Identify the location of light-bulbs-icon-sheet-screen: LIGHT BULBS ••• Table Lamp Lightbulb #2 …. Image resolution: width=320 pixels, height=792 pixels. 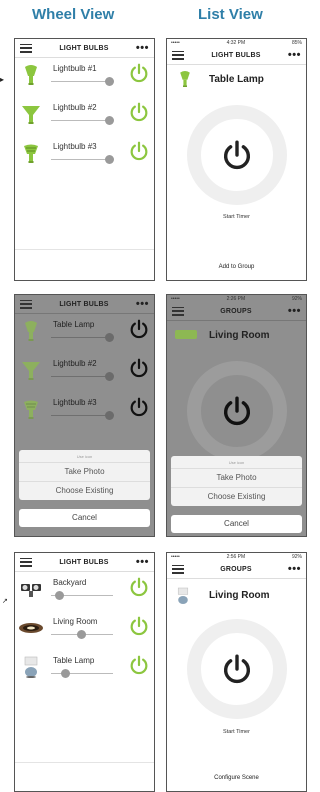
(84, 415).